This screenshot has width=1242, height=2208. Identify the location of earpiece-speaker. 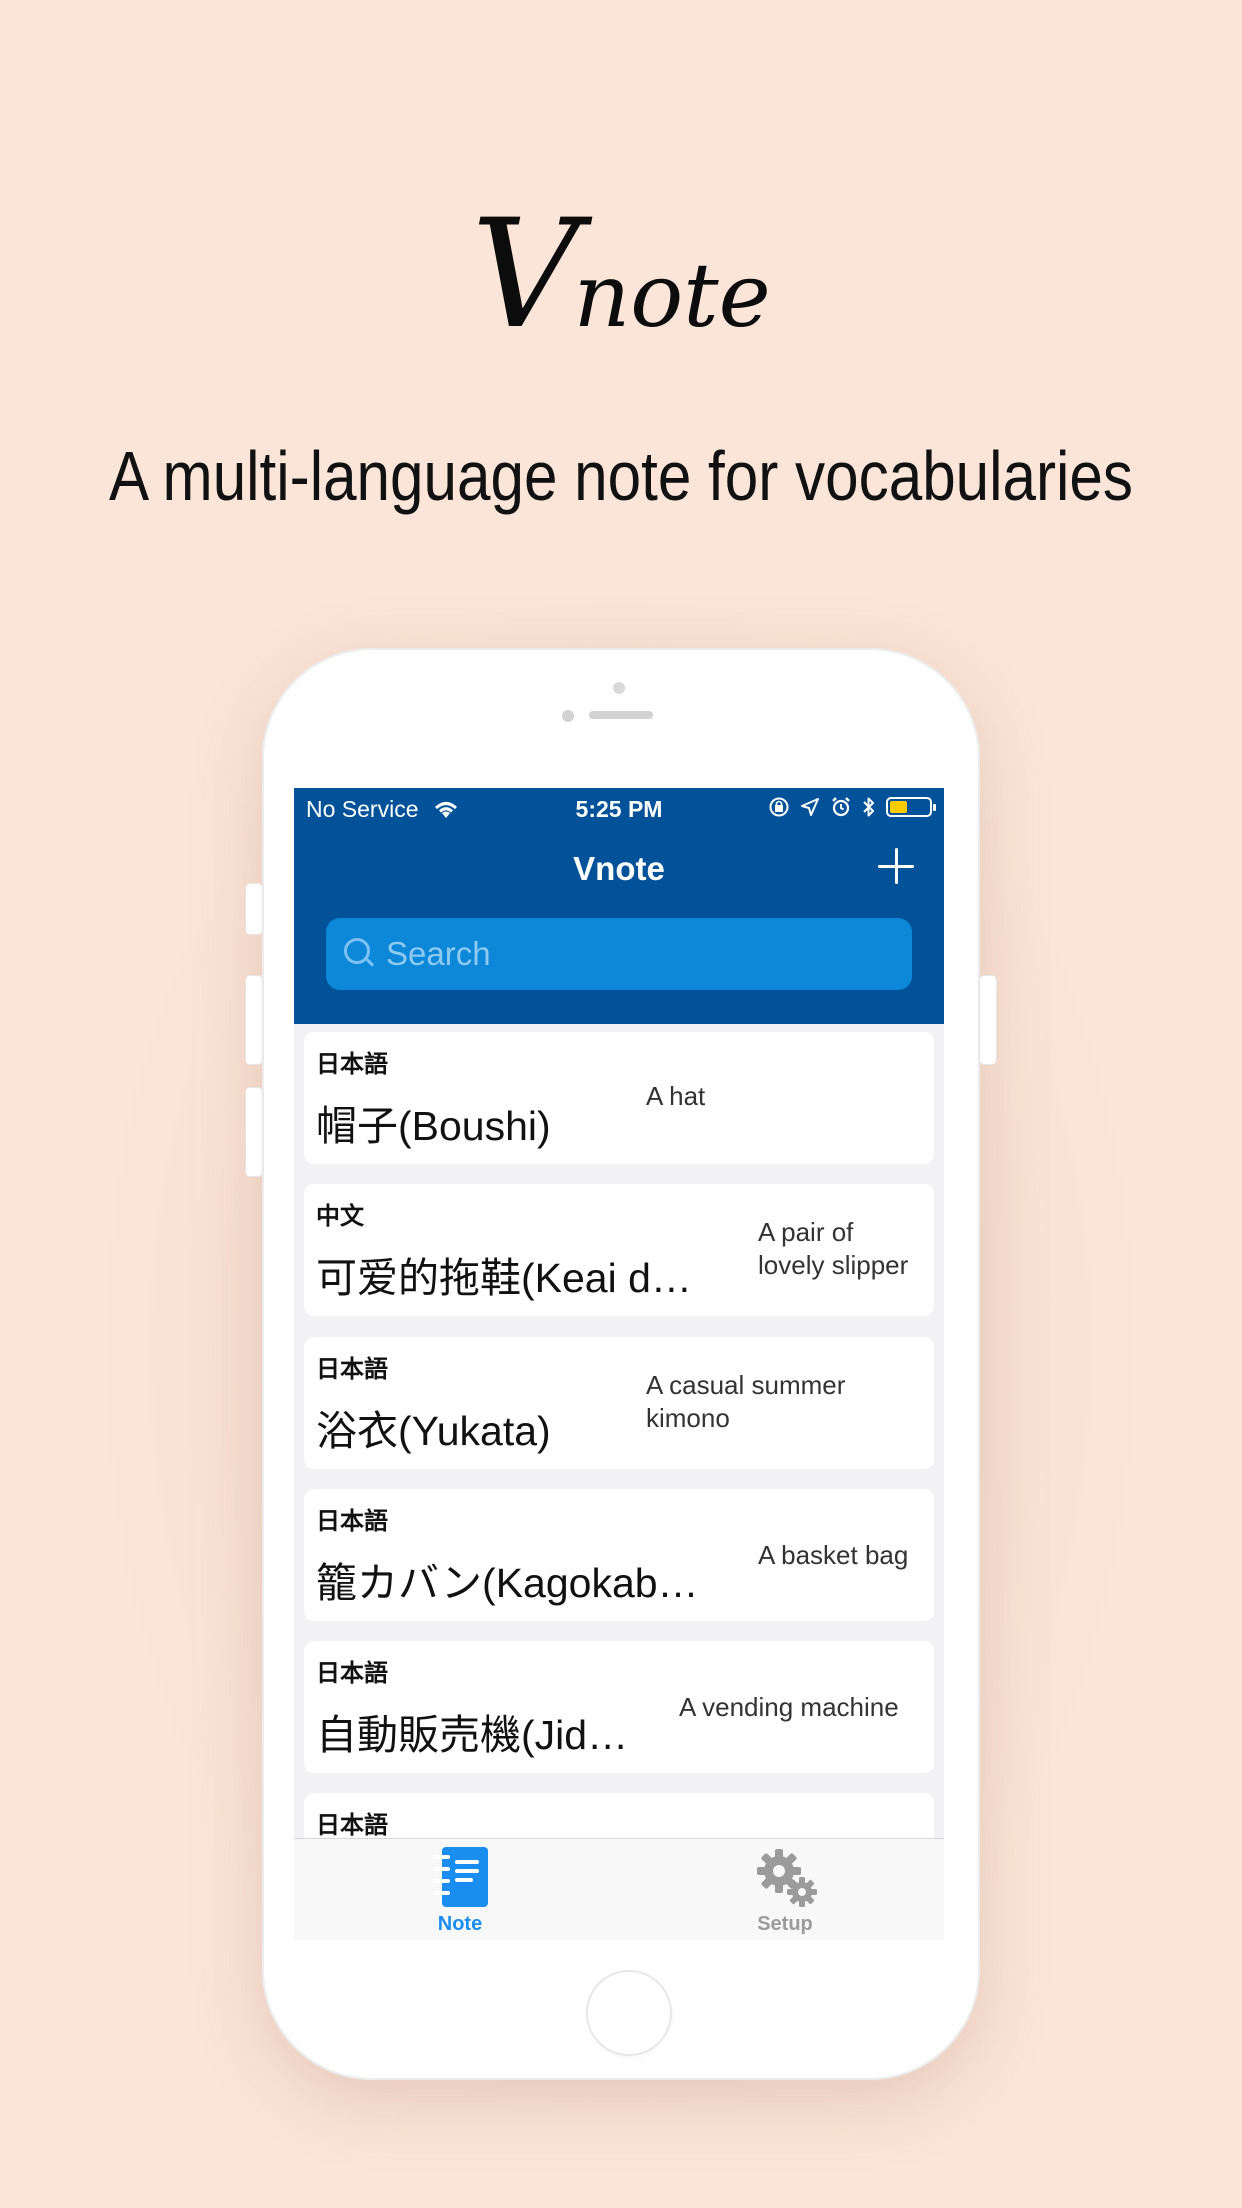
(621, 715).